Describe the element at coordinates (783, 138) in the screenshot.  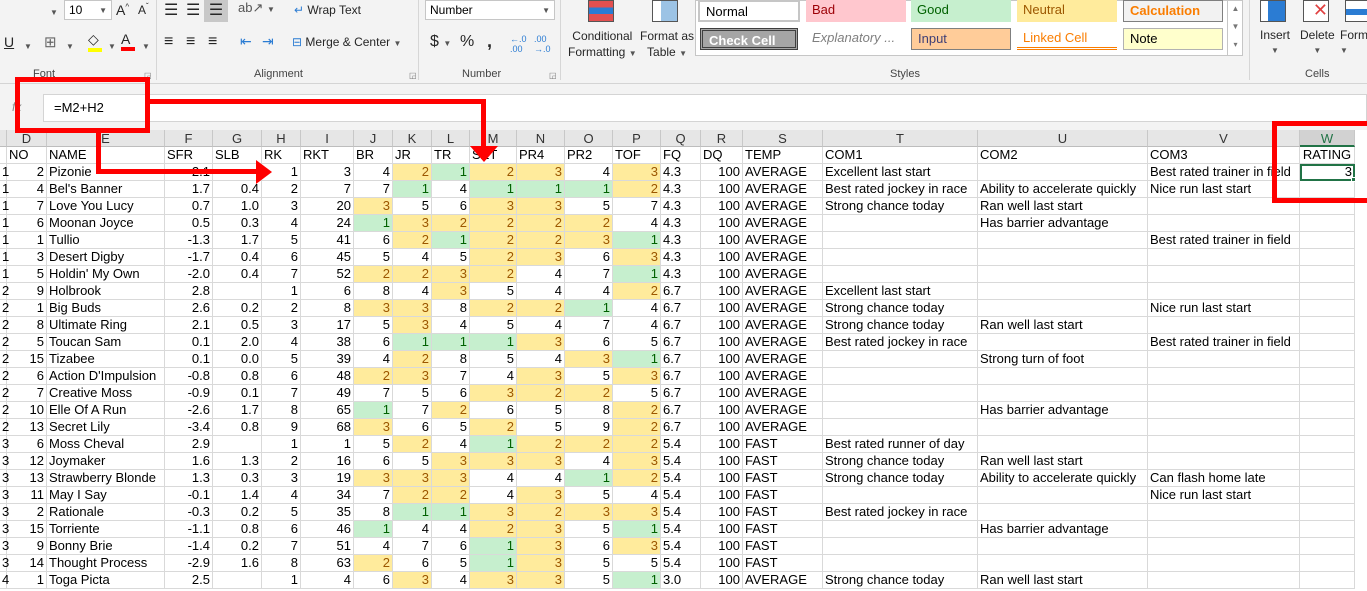
I see `column-header-S: S` at that location.